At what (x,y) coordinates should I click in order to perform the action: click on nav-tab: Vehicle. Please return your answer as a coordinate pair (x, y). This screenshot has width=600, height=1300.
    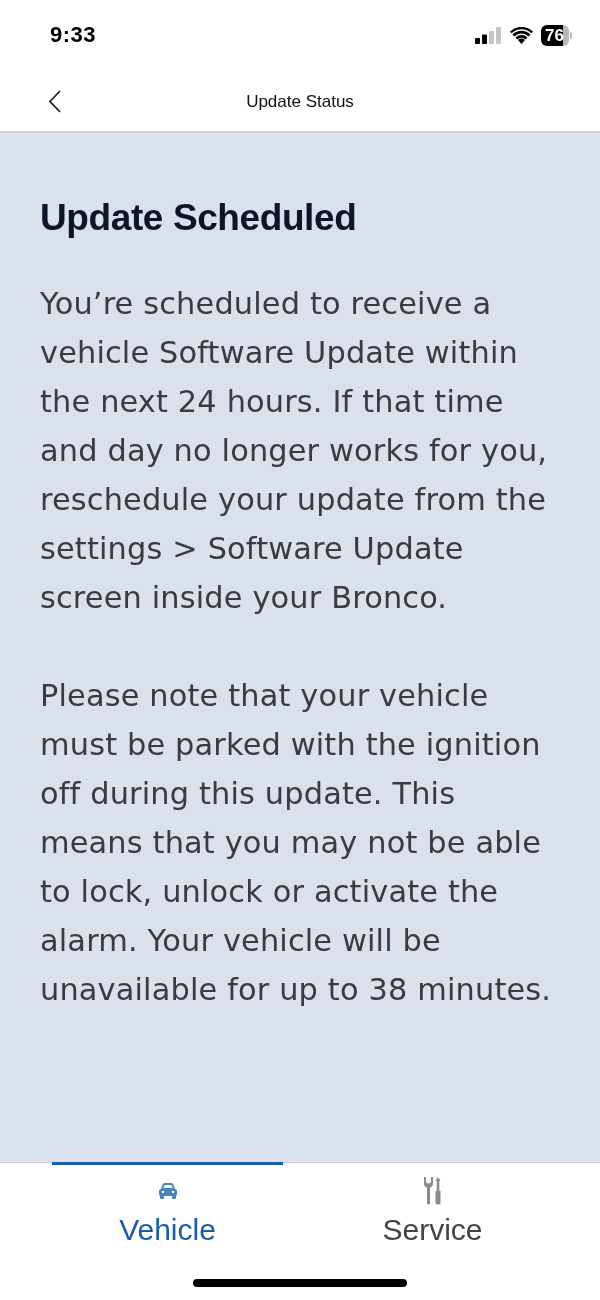
    Looking at the image, I should click on (167, 1209).